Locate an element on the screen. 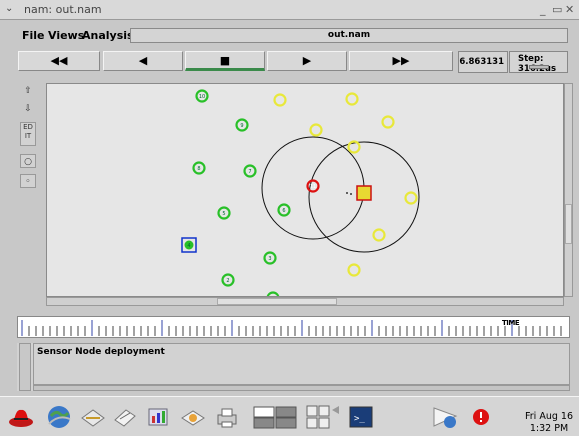 The image size is (579, 436). file-title: out.nam is located at coordinates (349, 35).